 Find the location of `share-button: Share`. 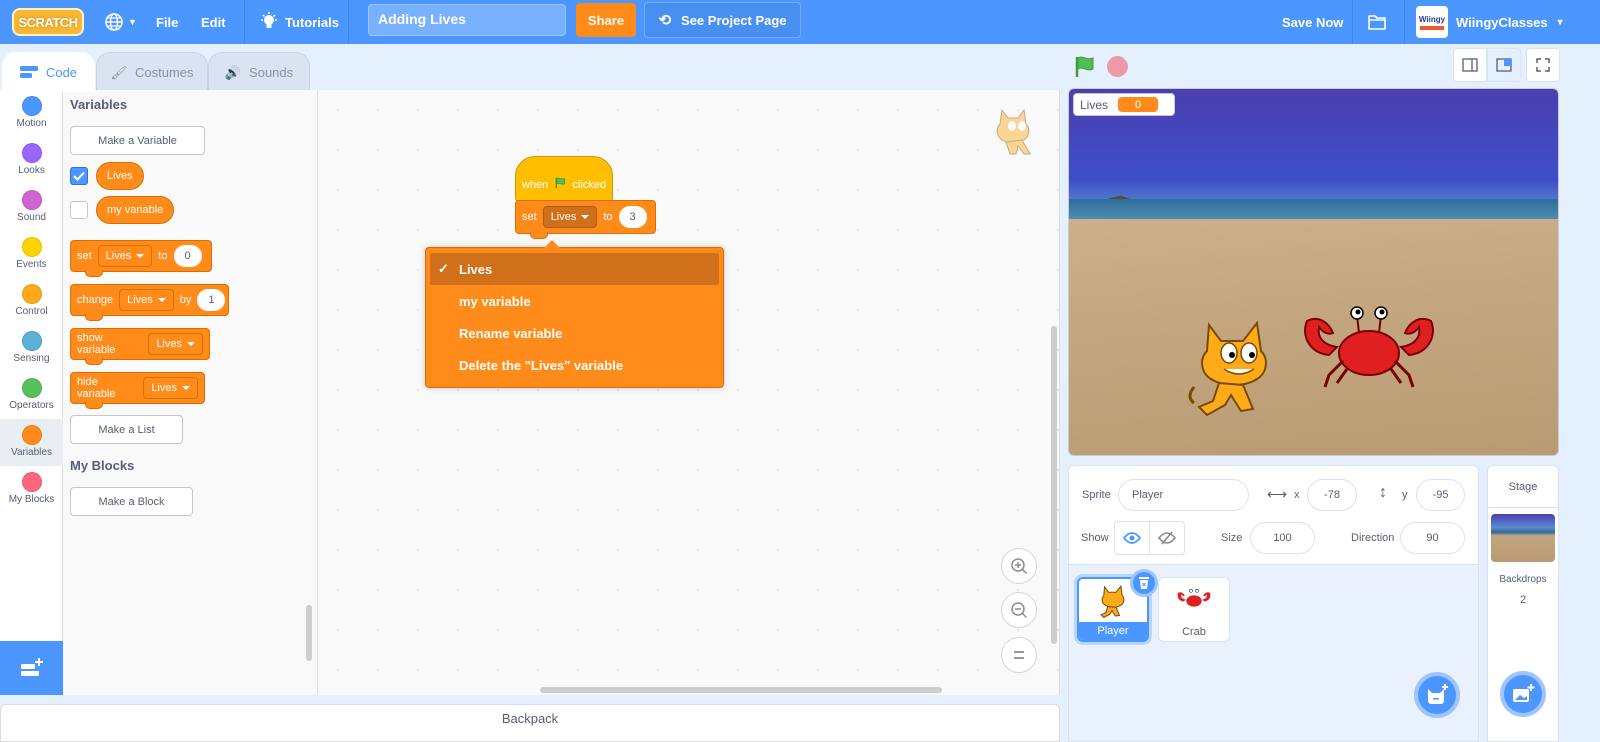

share-button: Share is located at coordinates (606, 20).